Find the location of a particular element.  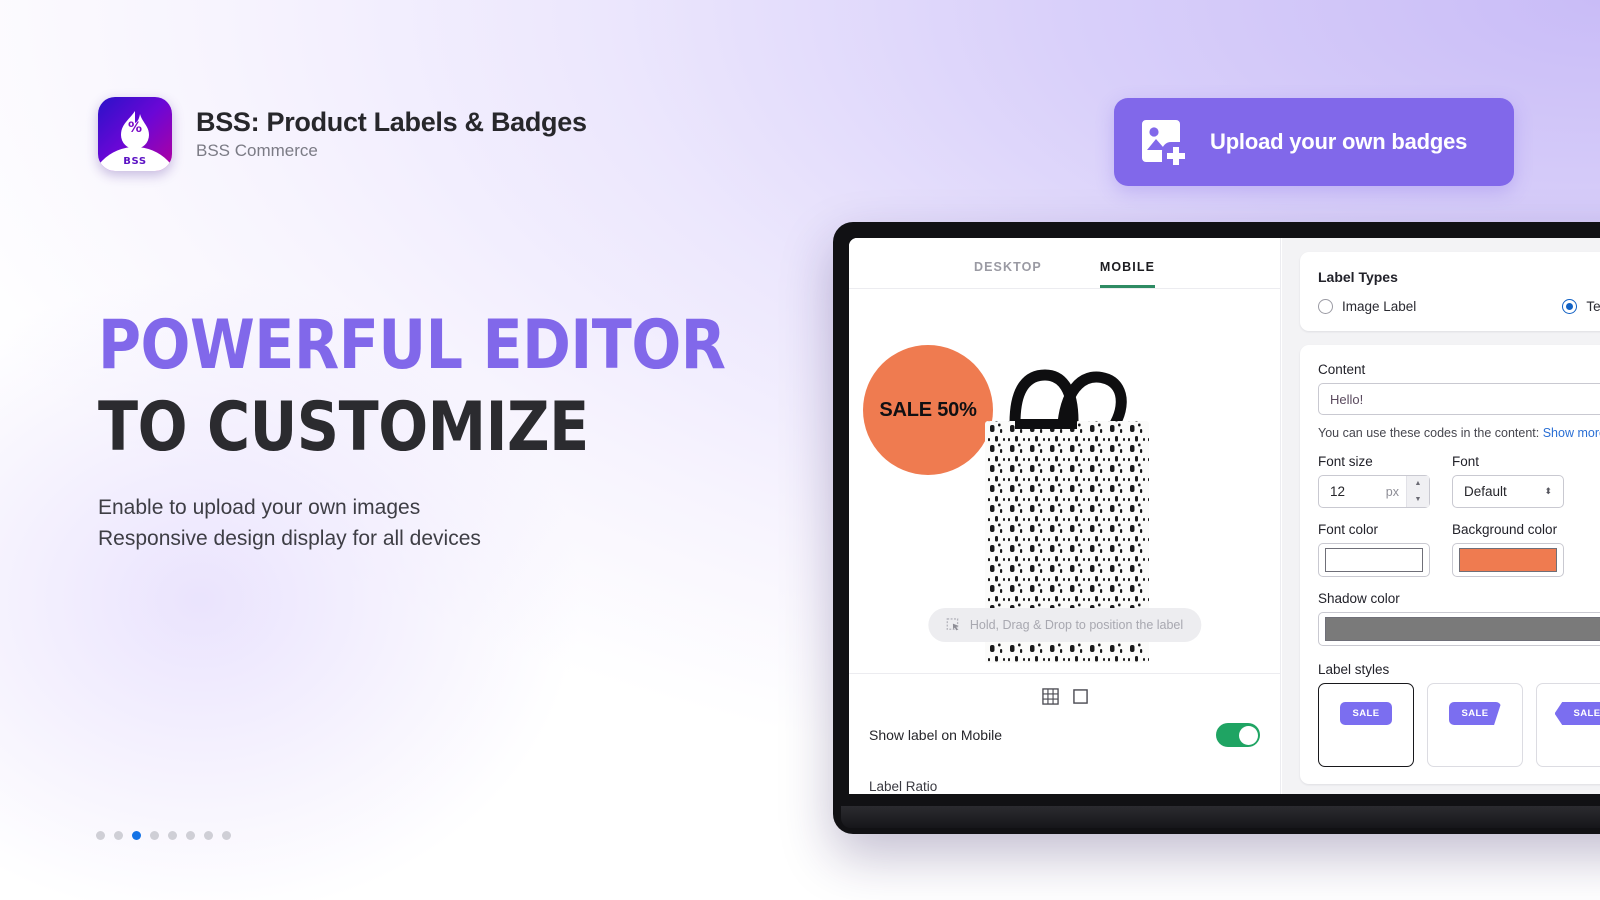

background-color-picker is located at coordinates (1508, 560).